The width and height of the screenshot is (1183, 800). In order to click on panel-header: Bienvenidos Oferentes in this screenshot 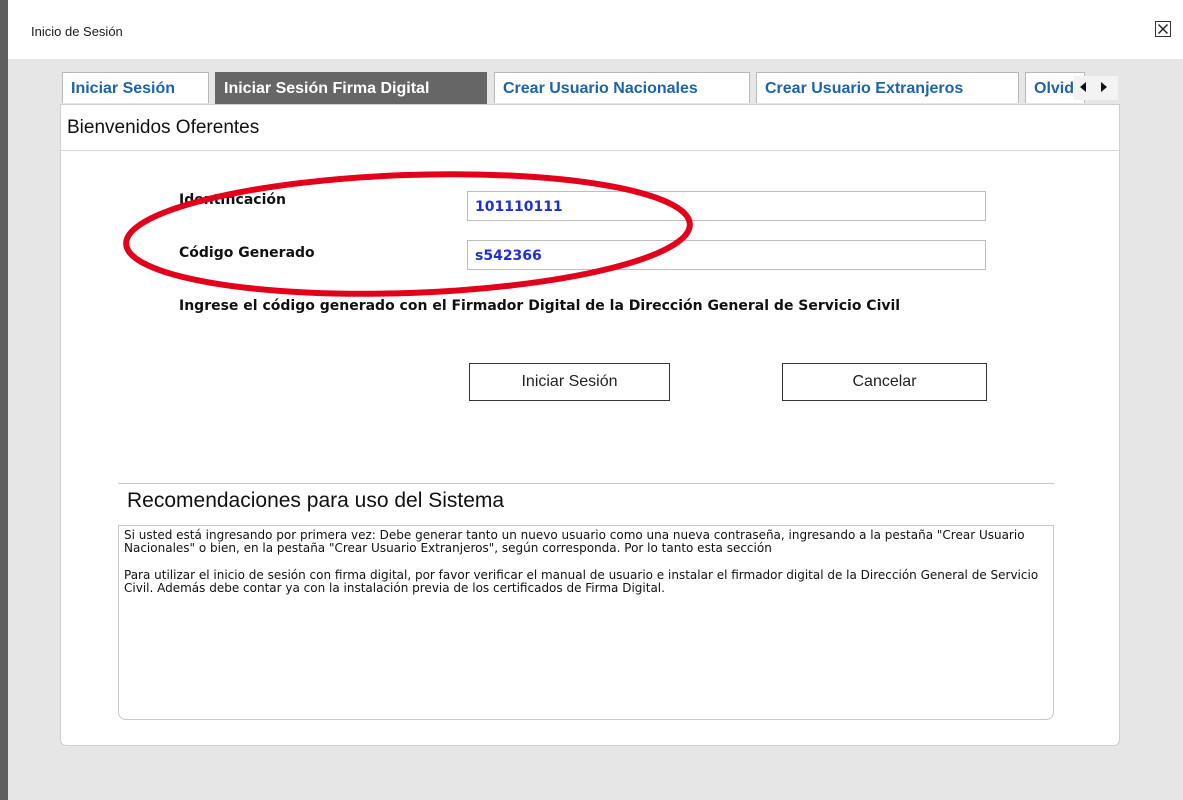, I will do `click(590, 128)`.